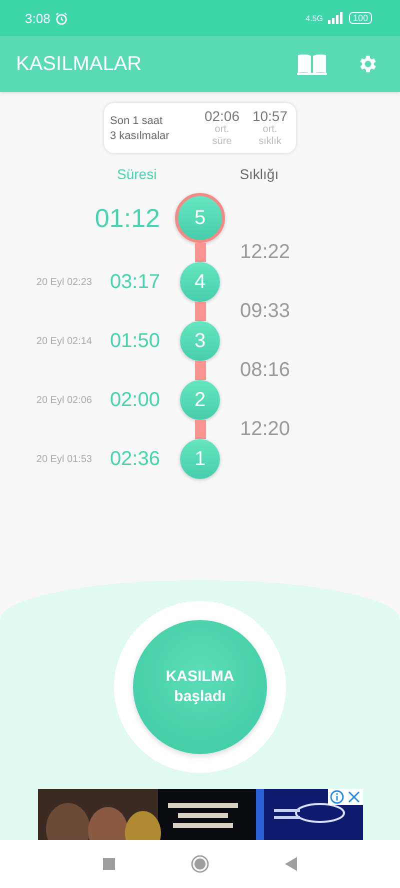 The width and height of the screenshot is (400, 888). What do you see at coordinates (135, 341) in the screenshot?
I see `contraction-duration: 01:50` at bounding box center [135, 341].